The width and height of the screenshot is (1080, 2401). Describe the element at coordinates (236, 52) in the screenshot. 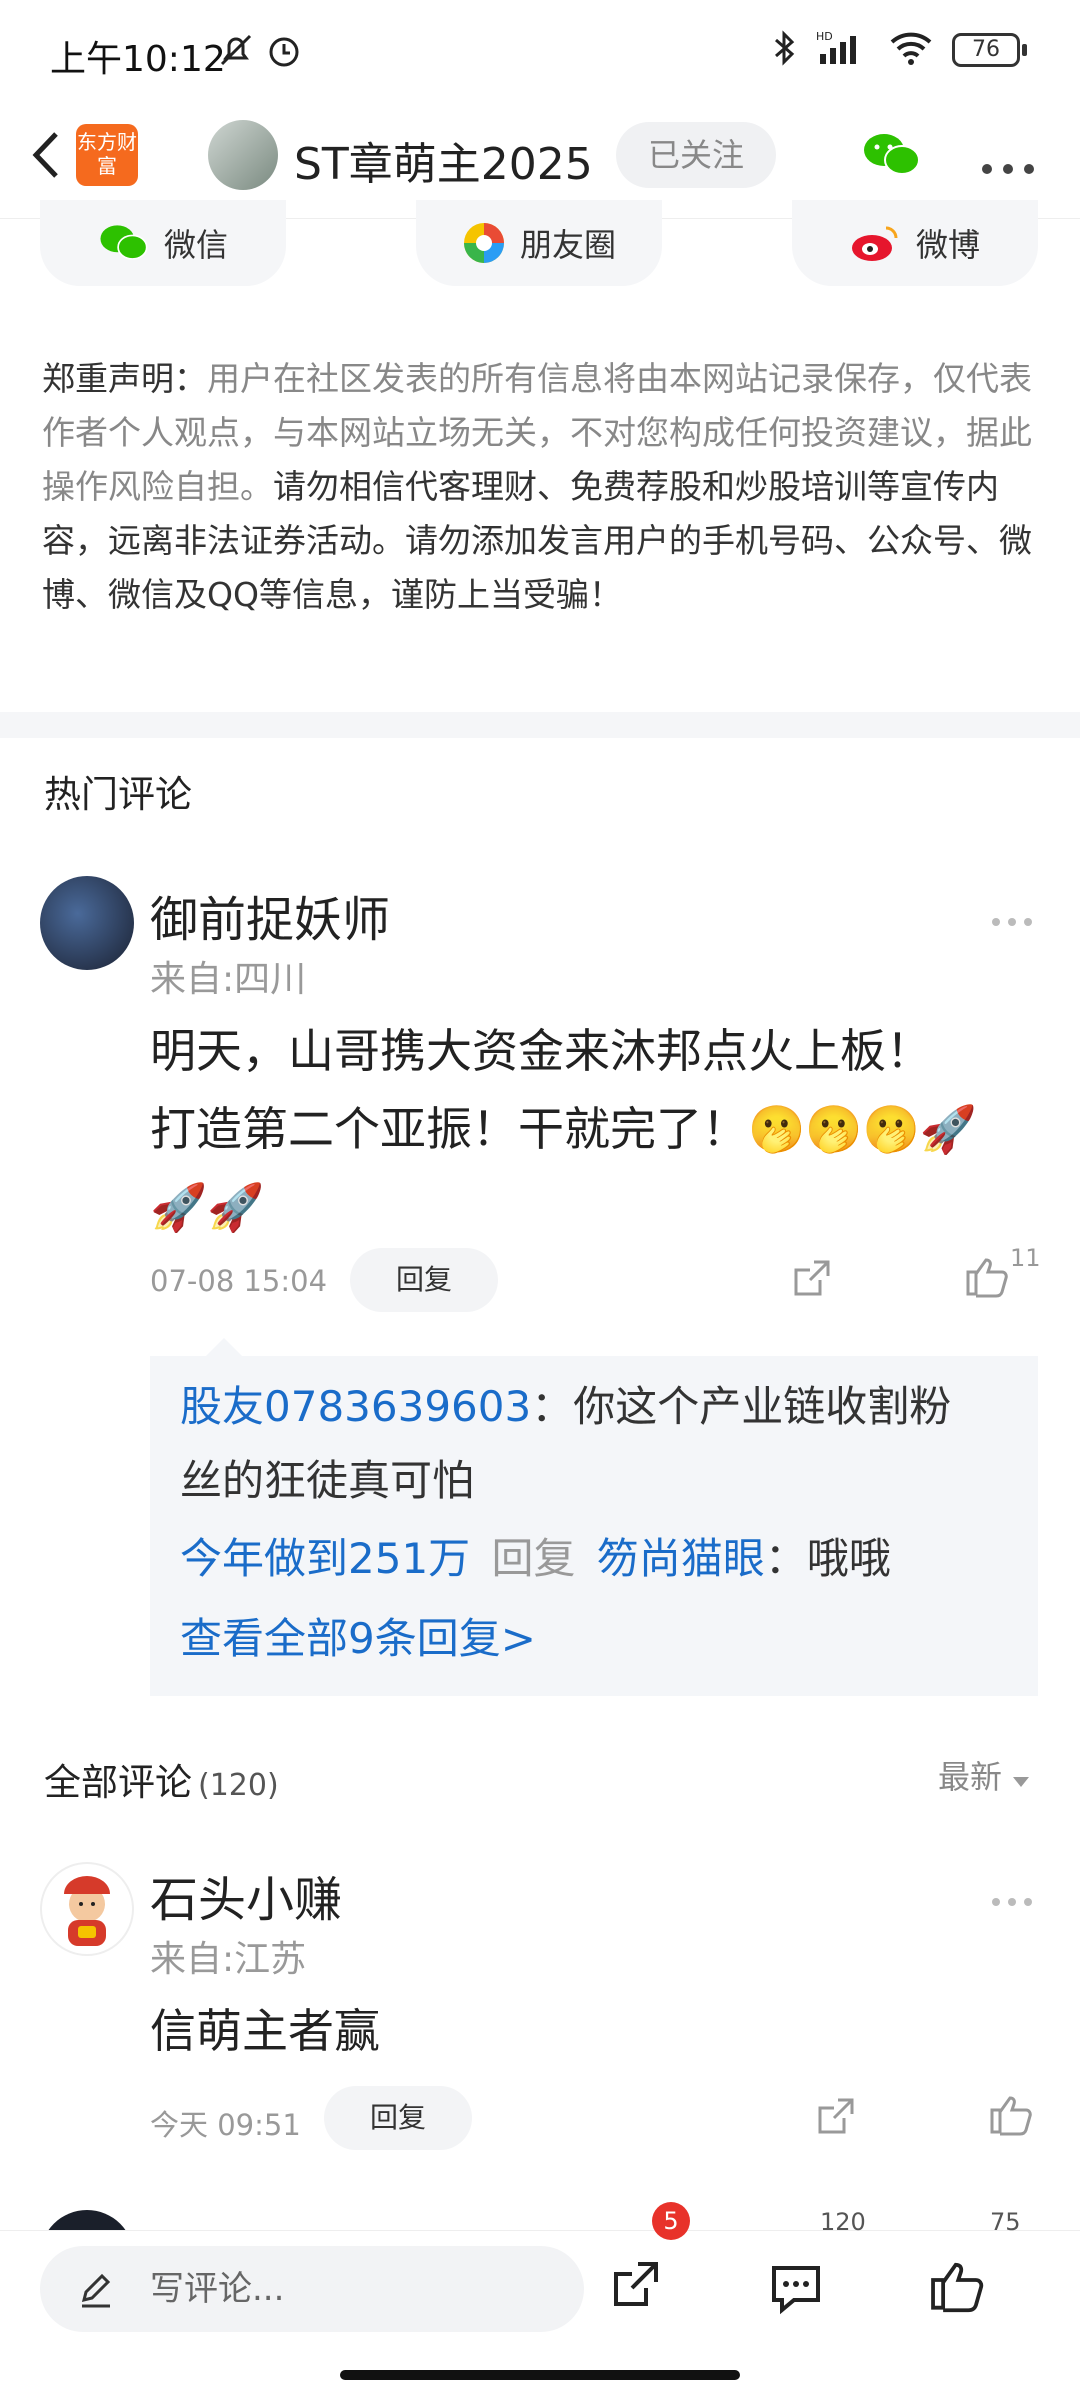

I see `mute-icon` at that location.